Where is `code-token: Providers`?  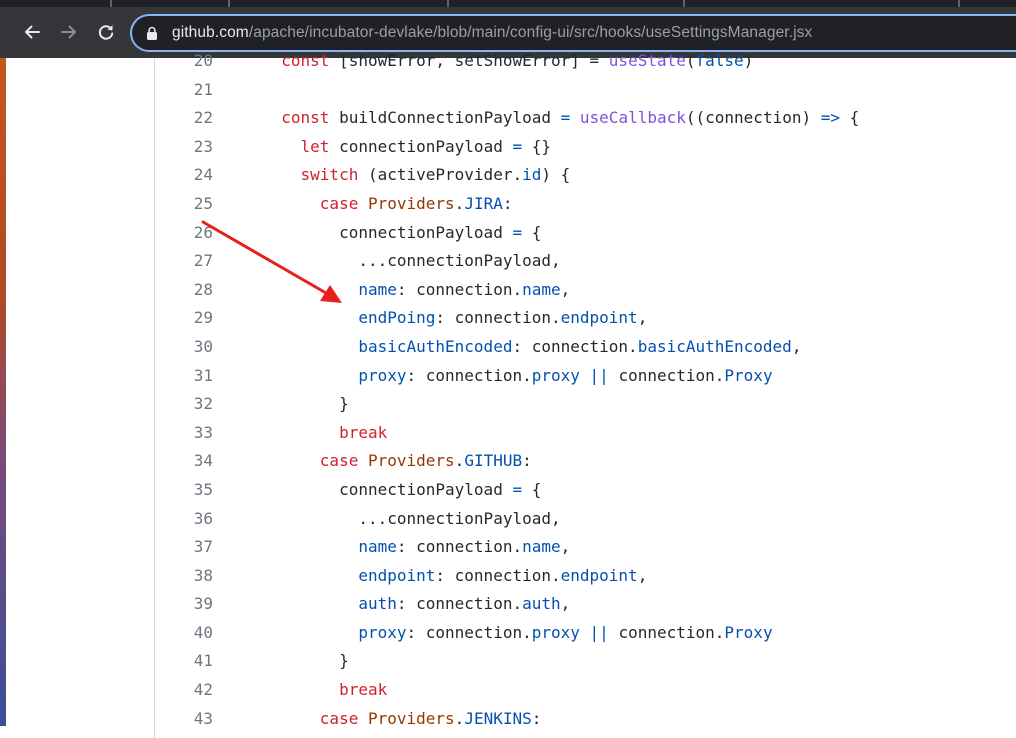
code-token: Providers is located at coordinates (411, 461).